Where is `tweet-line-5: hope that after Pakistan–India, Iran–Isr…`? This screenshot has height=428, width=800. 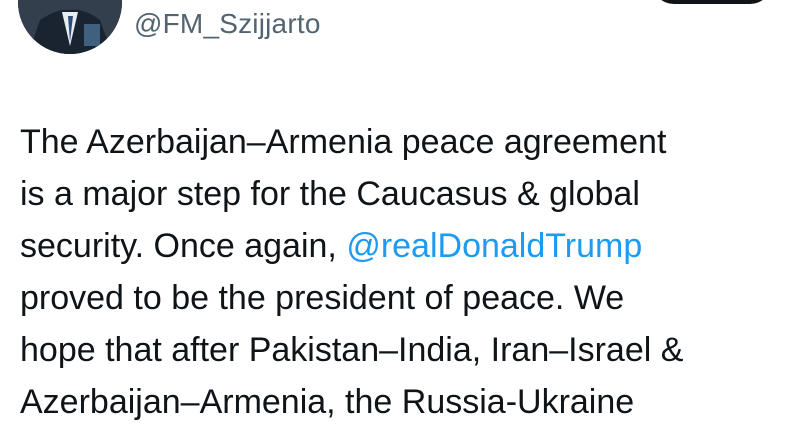
tweet-line-5: hope that after Pakistan–India, Iran–Isr… is located at coordinates (352, 350).